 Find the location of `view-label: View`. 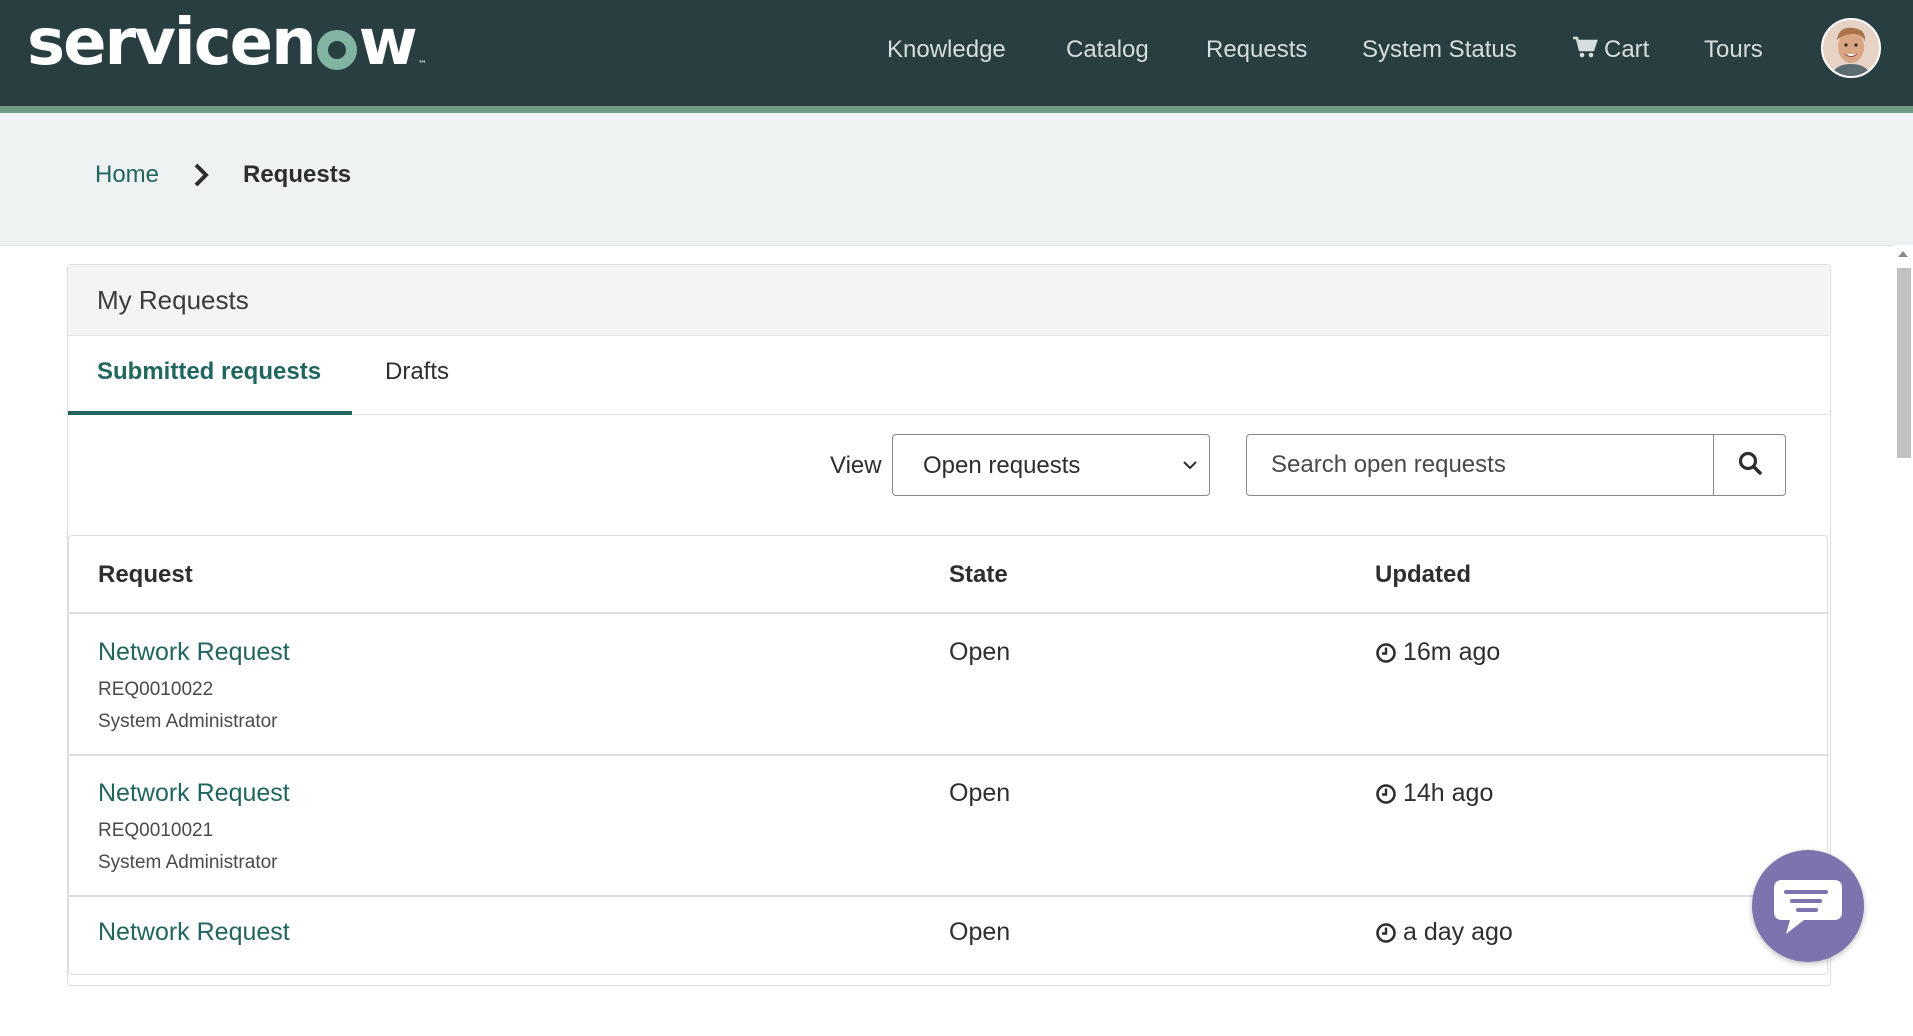

view-label: View is located at coordinates (856, 465).